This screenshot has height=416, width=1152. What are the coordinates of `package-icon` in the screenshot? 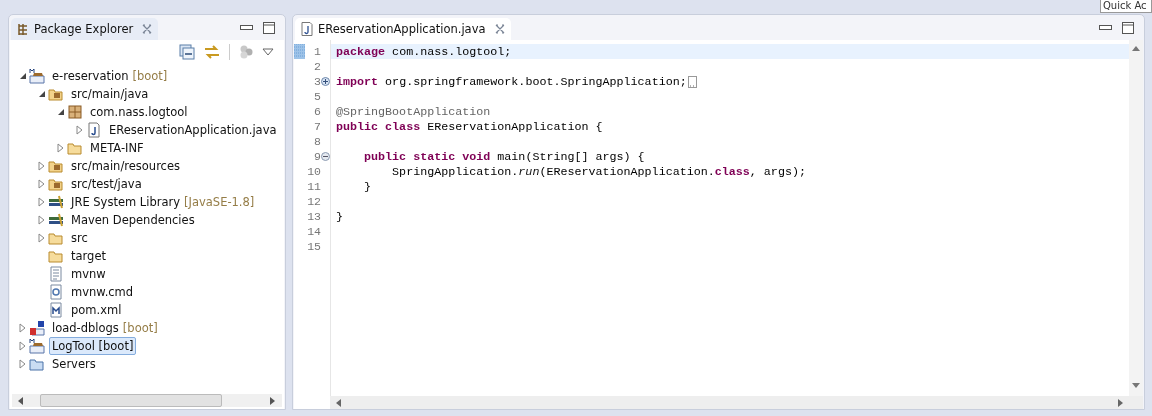 It's located at (75, 112).